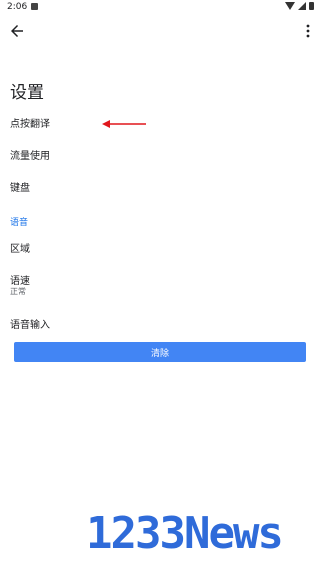 Image resolution: width=320 pixels, height=569 pixels. I want to click on status-icons, so click(299, 6).